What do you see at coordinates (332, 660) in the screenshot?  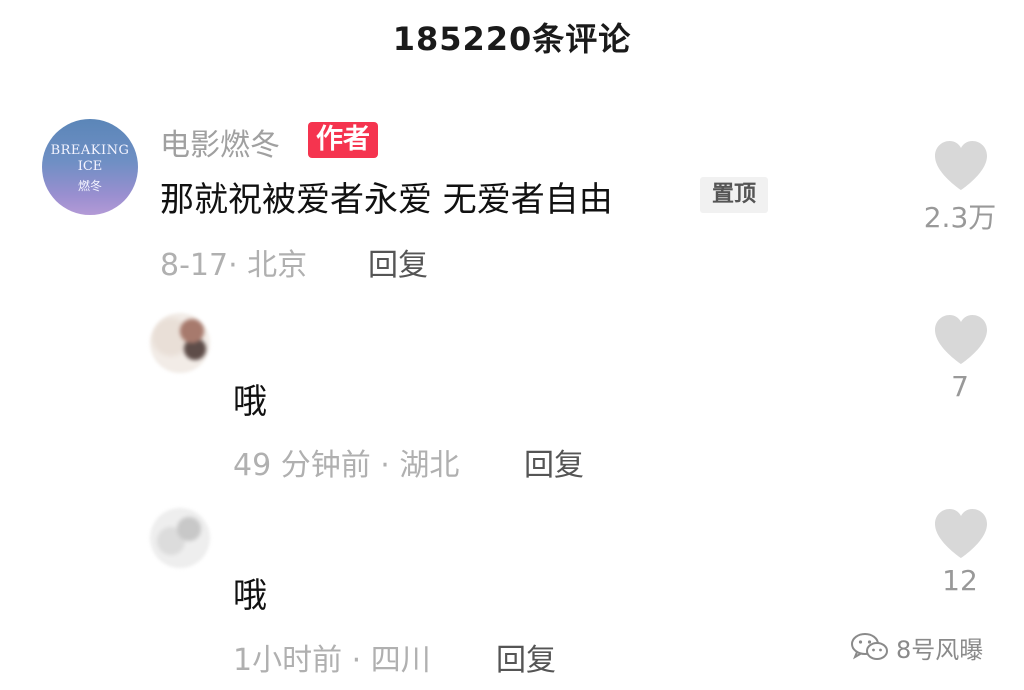 I see `reply-meta: 1小时前 · 四川` at bounding box center [332, 660].